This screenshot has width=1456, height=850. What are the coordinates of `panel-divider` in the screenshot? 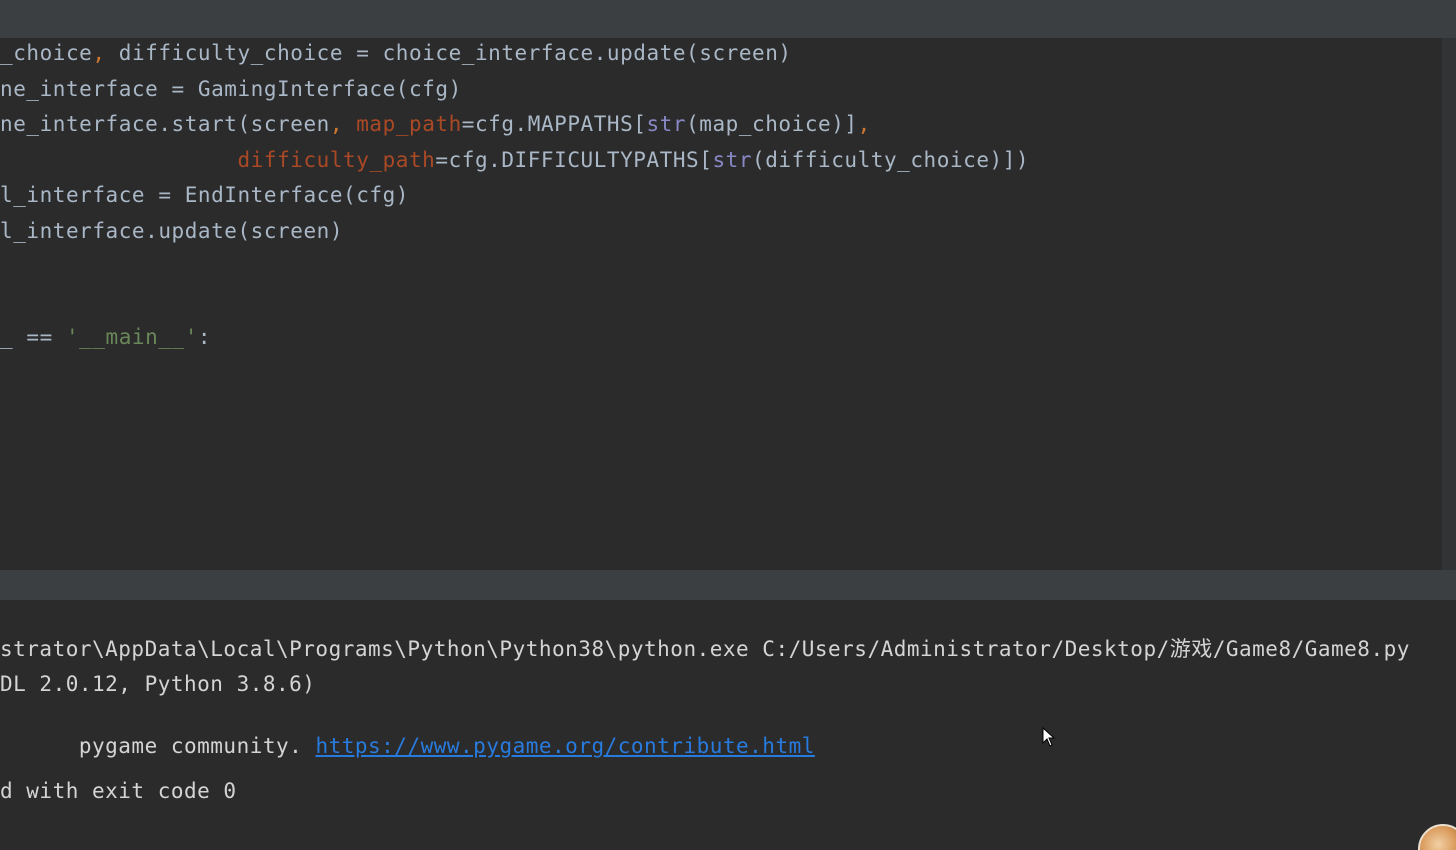 It's located at (728, 585).